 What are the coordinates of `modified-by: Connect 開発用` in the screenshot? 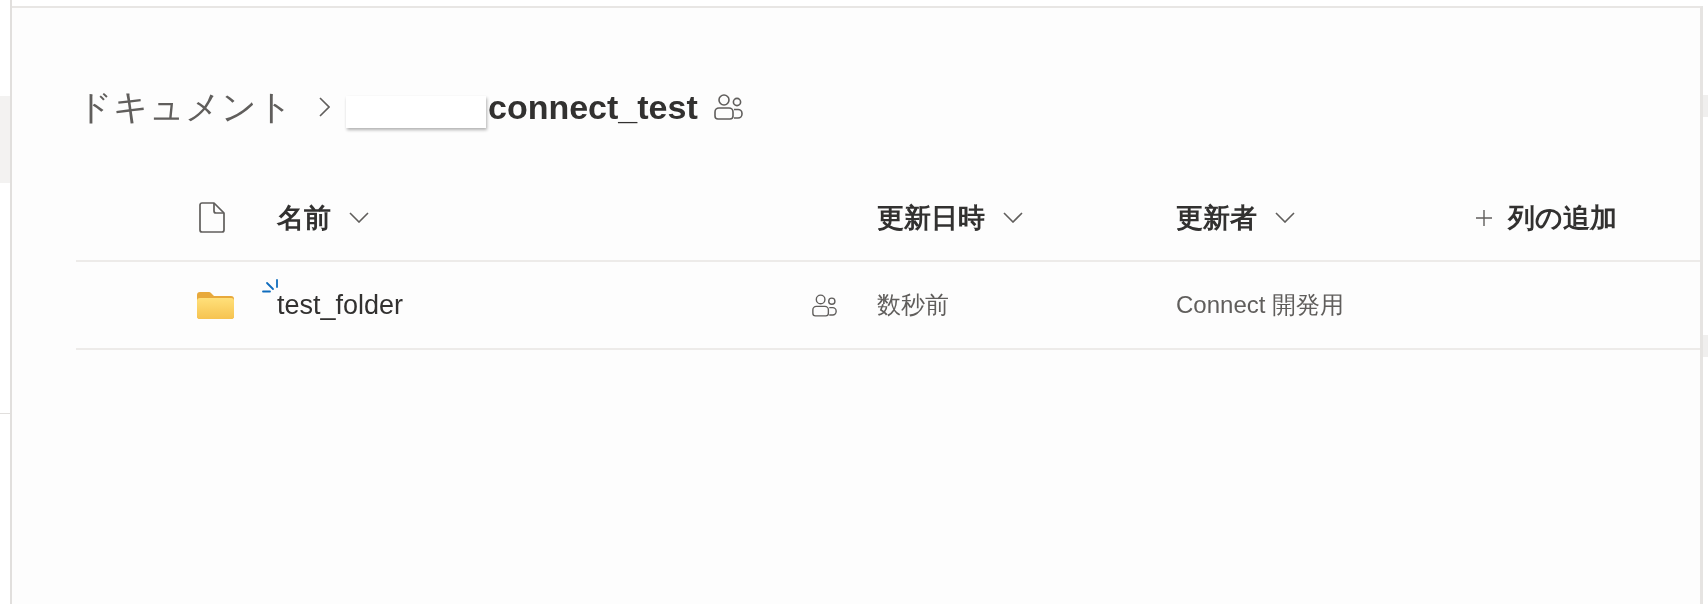 It's located at (1260, 304).